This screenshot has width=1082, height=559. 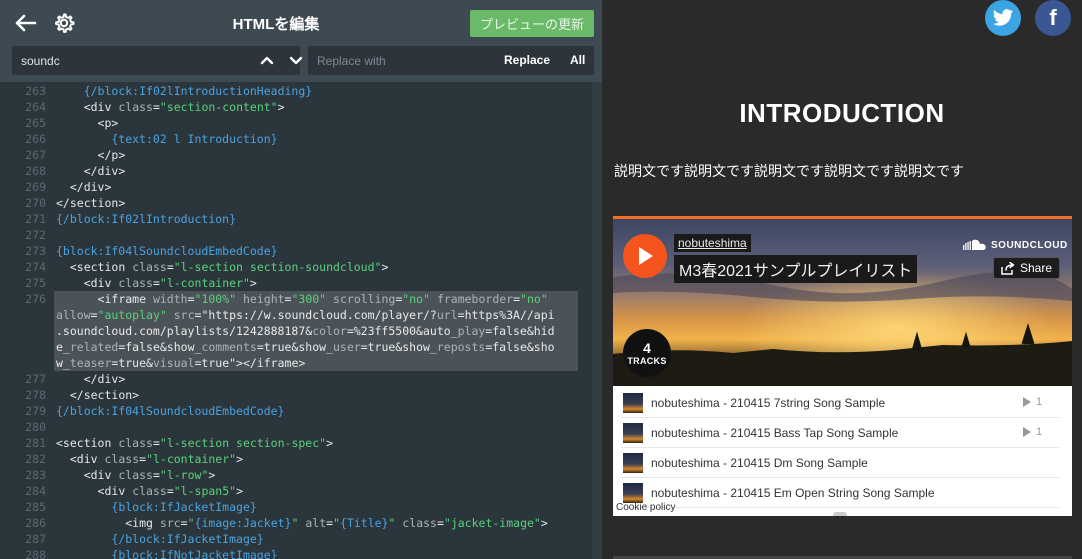 I want to click on code-line: 275 <div class="l-container">, so click(x=301, y=283).